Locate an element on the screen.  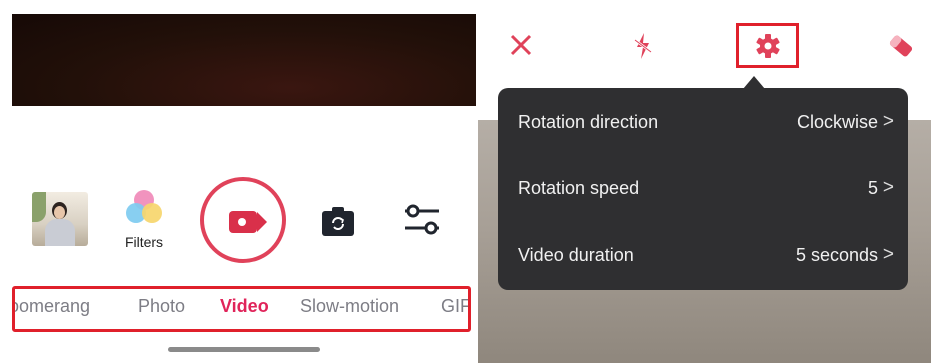
mode-gif: GIF is located at coordinates (454, 306).